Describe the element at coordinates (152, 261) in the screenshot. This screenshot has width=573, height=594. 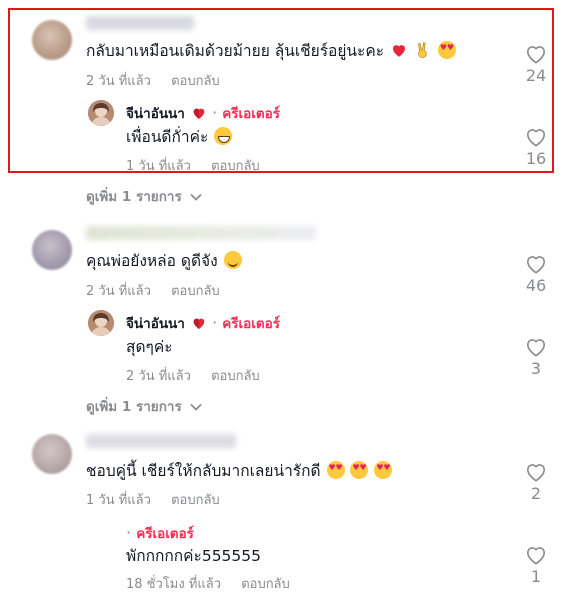
I see `comment-text-body: คุณพ่อยังหล่อ ดูดีจัง` at that location.